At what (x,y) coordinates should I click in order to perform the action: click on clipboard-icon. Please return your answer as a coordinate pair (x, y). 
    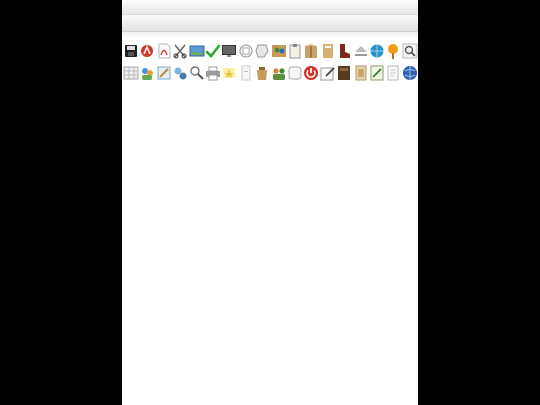
    Looking at the image, I should click on (295, 51).